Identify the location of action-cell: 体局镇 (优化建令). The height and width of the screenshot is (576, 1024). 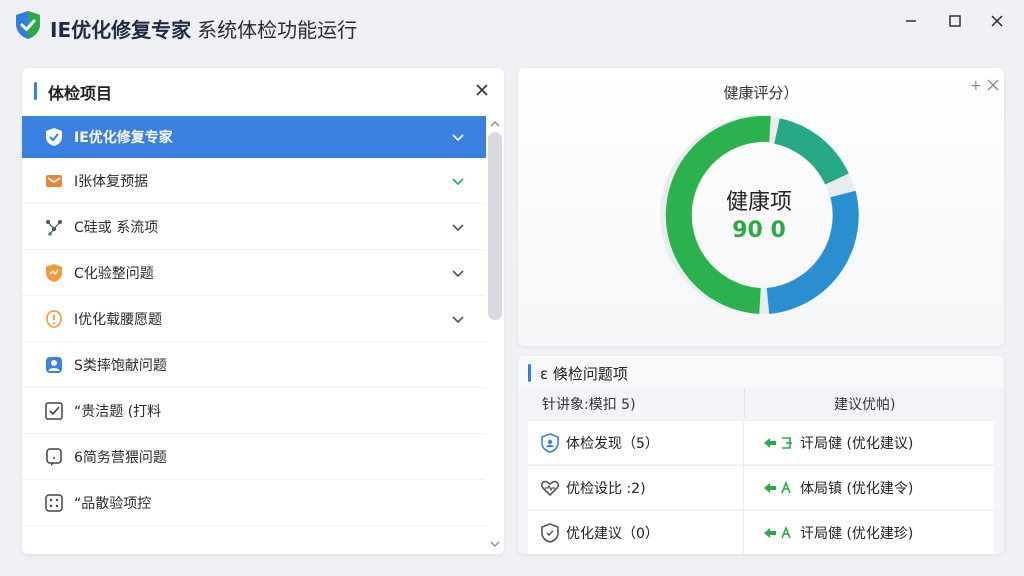
(869, 488).